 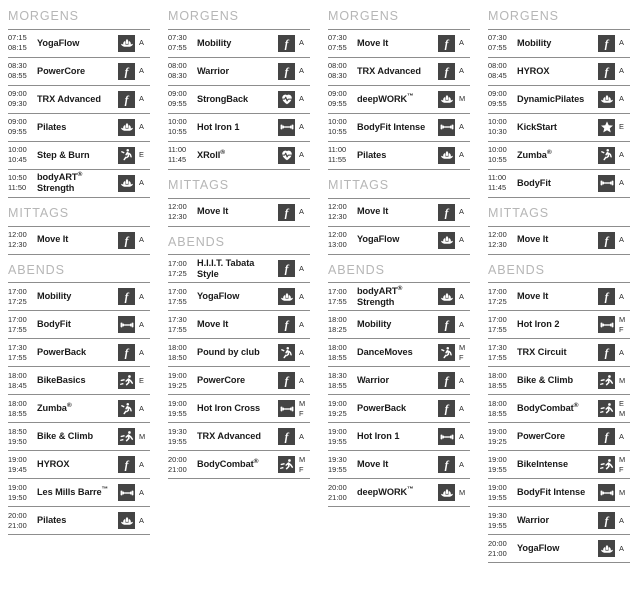 I want to click on class-row: 18:00 18:45 BikeBasics E, so click(x=79, y=381).